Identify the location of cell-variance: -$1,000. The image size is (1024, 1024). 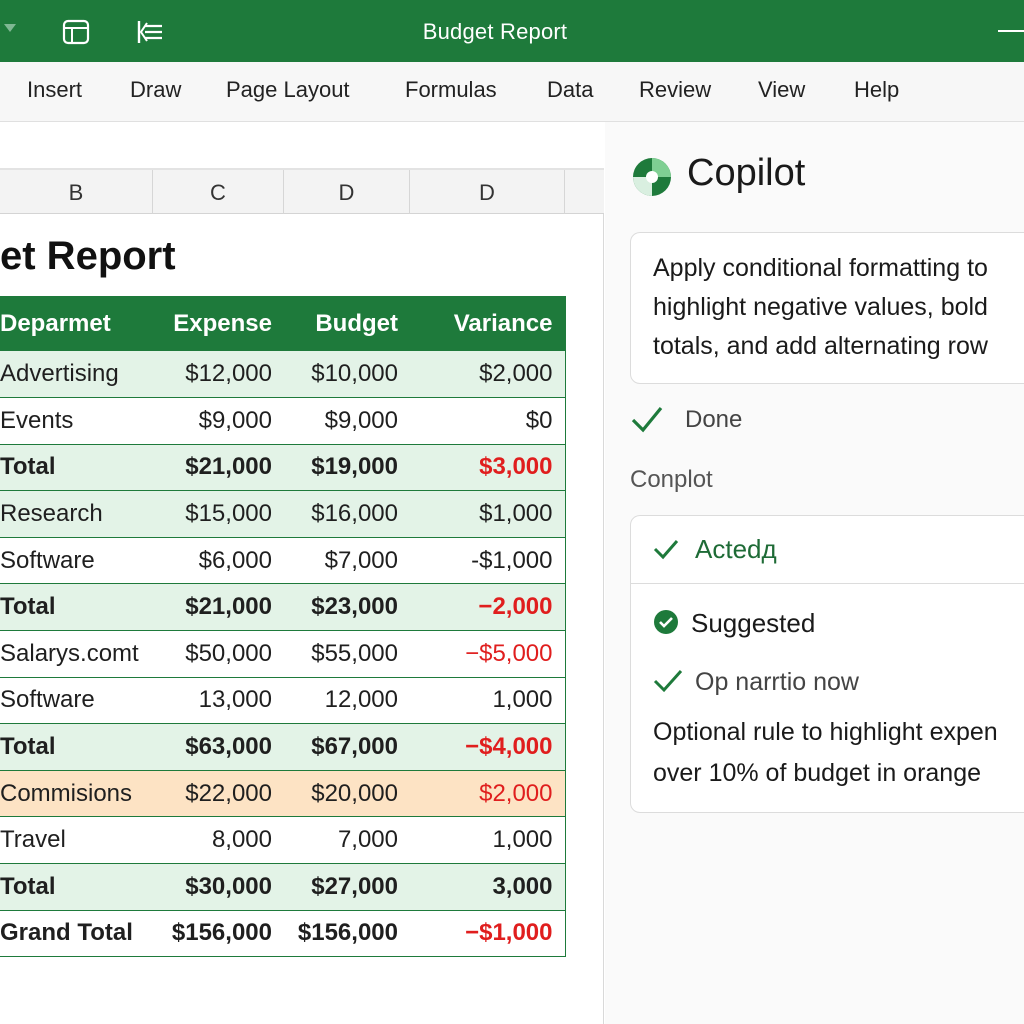
(487, 561).